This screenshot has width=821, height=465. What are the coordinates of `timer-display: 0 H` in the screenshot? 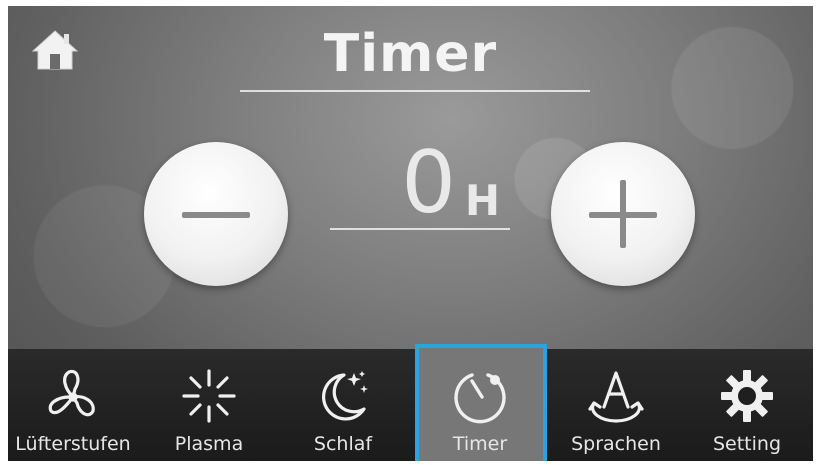 It's located at (420, 187).